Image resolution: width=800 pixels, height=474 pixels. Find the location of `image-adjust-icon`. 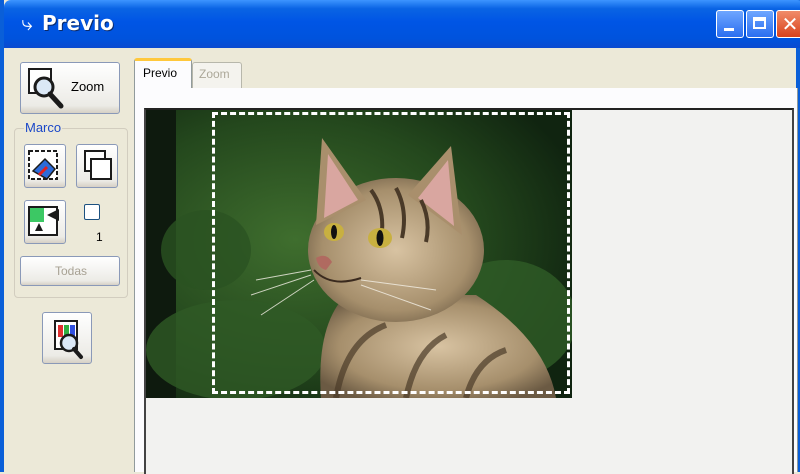

image-adjust-icon is located at coordinates (68, 339).